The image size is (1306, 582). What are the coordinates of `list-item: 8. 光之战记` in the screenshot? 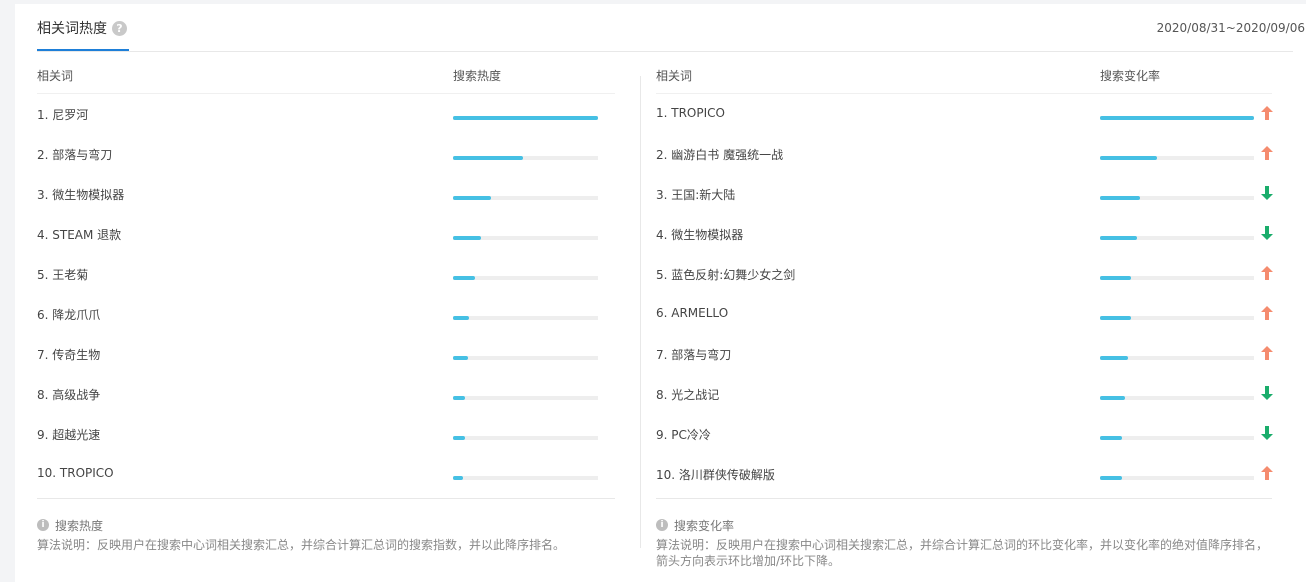 It's located at (964, 394).